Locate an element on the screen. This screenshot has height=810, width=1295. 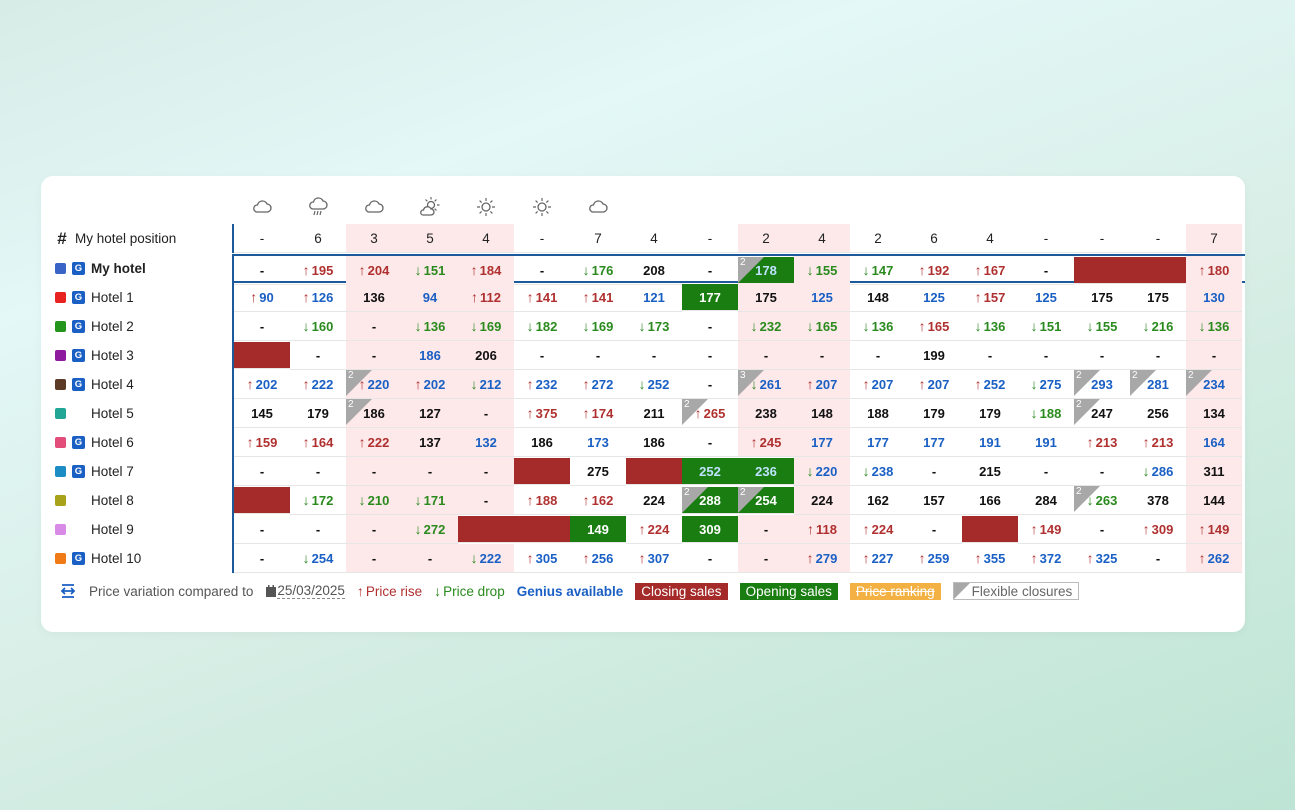
rate-cell: ↓ 182 is located at coordinates (542, 326).